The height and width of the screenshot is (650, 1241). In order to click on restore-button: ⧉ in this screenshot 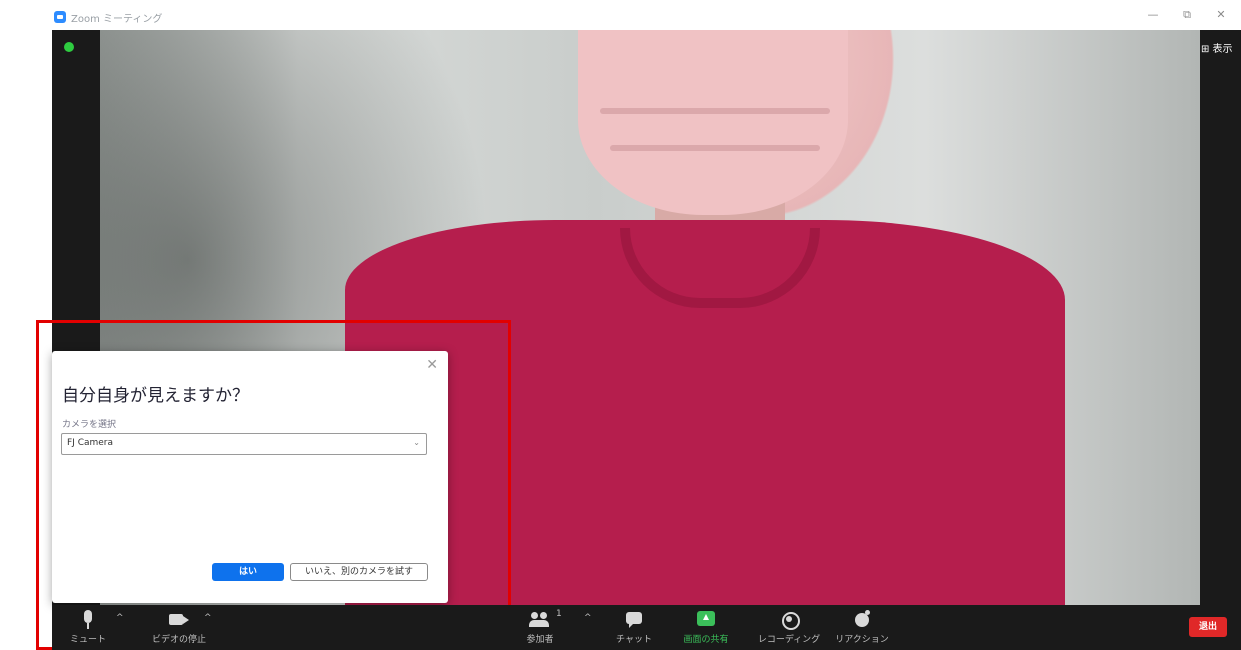, I will do `click(1187, 15)`.